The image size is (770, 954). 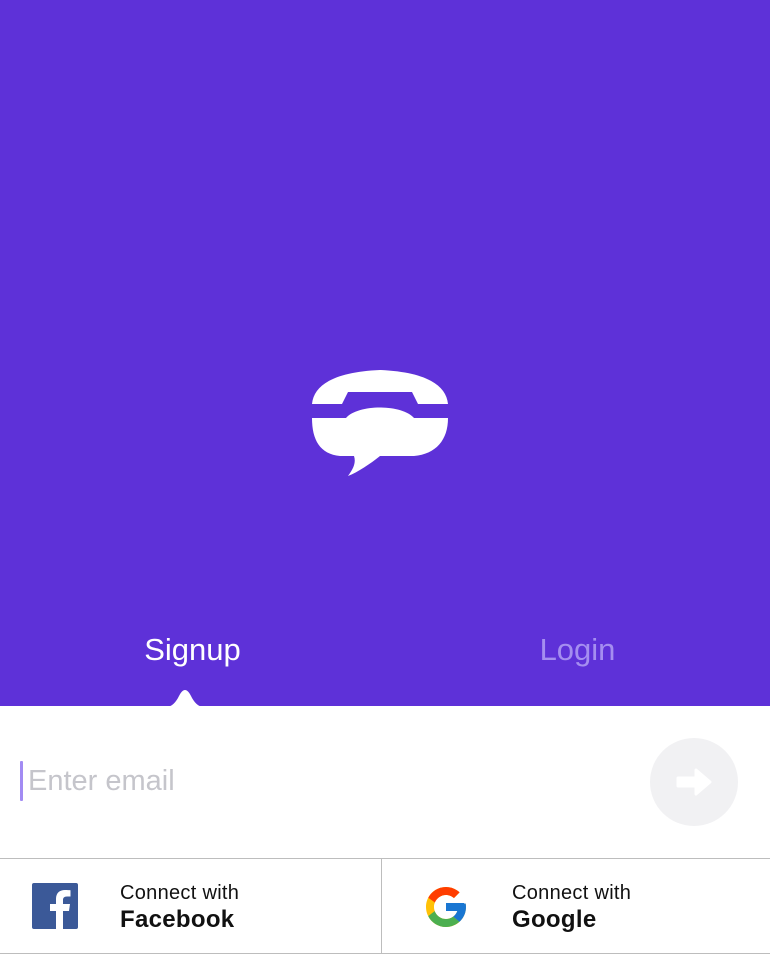 I want to click on connect-facebook-button: Connect with Facebook, so click(x=191, y=906).